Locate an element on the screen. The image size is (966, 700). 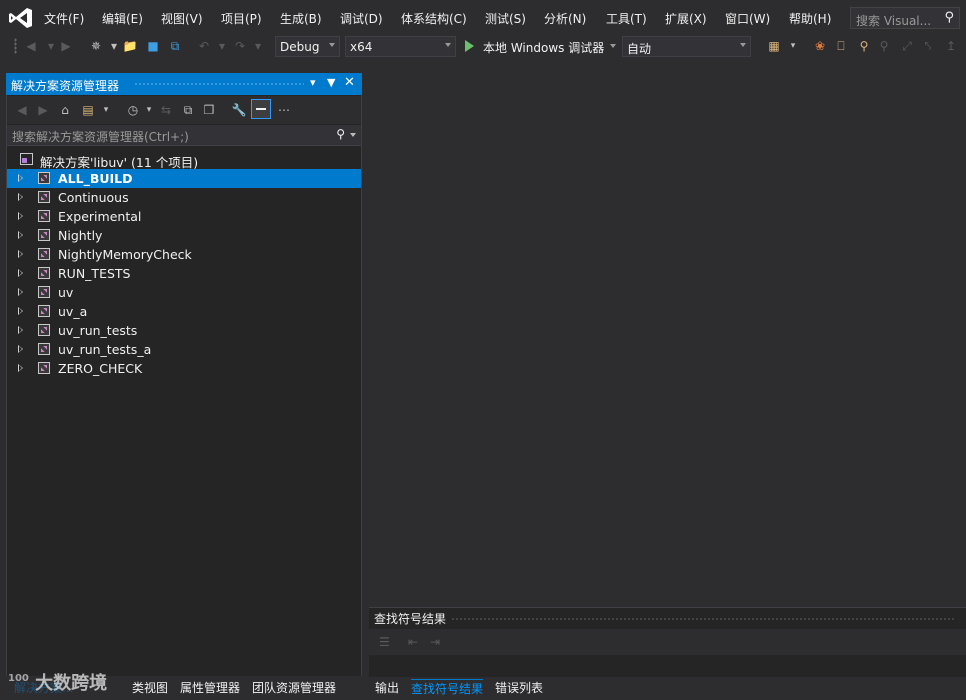
search-dim-icon: ⚲ is located at coordinates (884, 46).